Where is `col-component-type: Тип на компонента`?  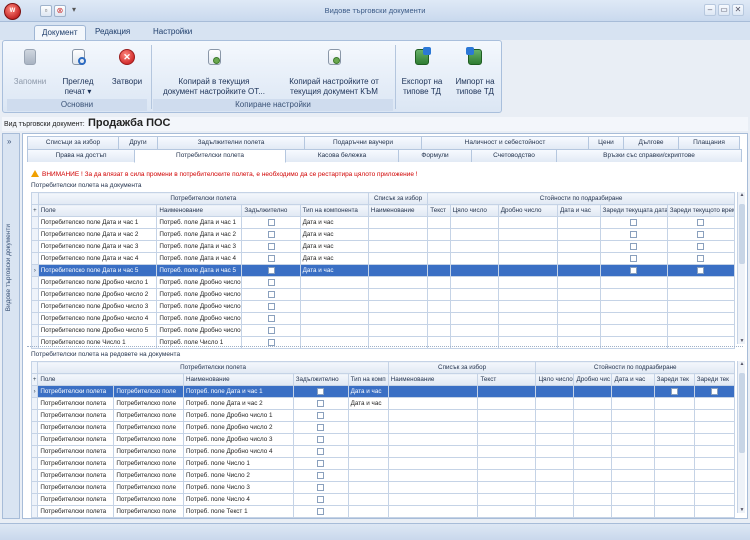
col-component-type: Тип на компонента is located at coordinates (334, 210).